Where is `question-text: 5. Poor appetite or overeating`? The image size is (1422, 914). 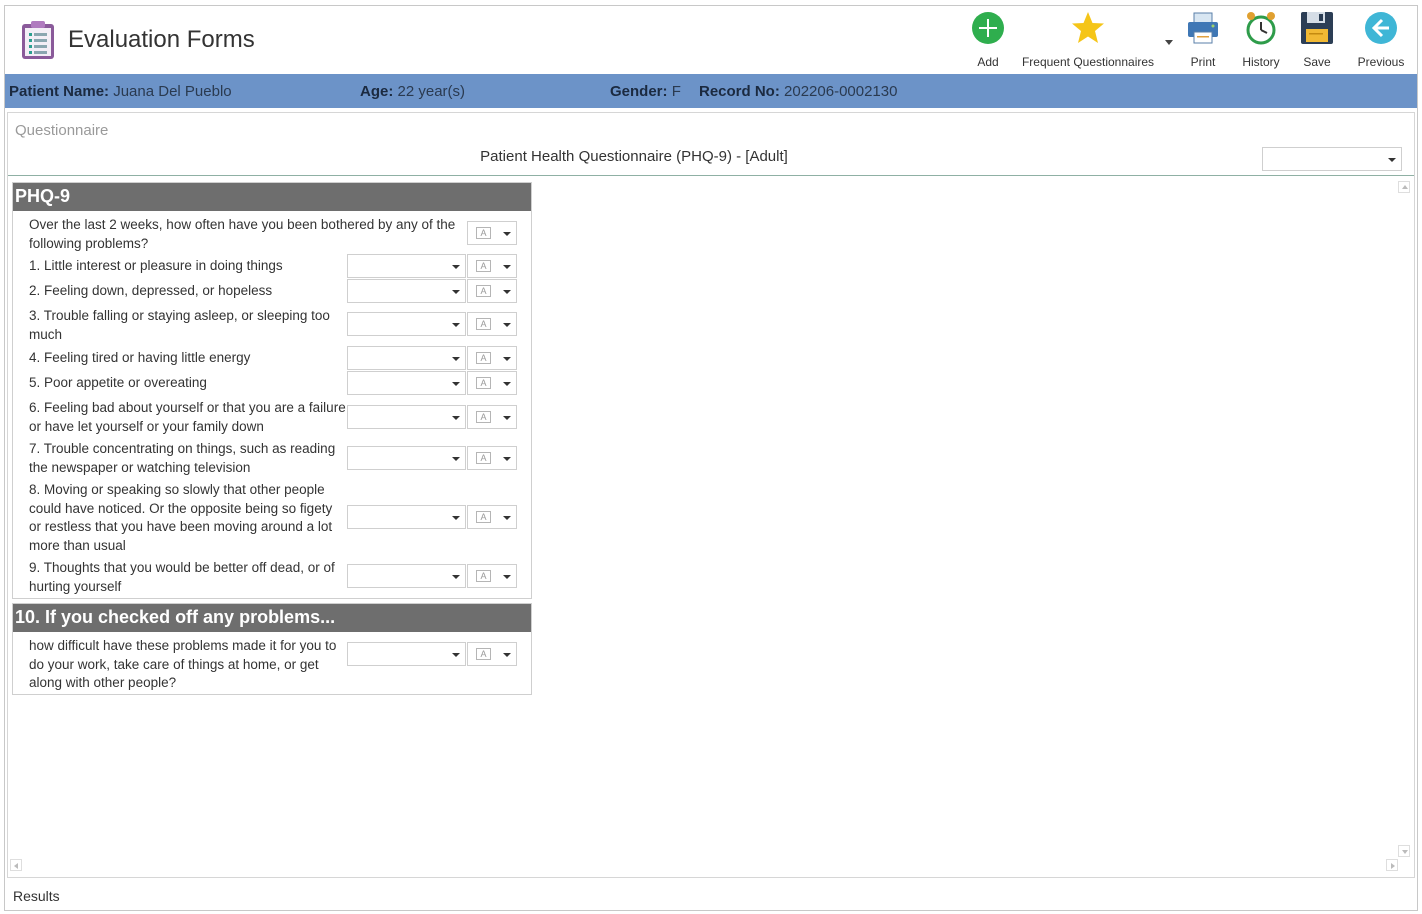
question-text: 5. Poor appetite or overeating is located at coordinates (118, 382).